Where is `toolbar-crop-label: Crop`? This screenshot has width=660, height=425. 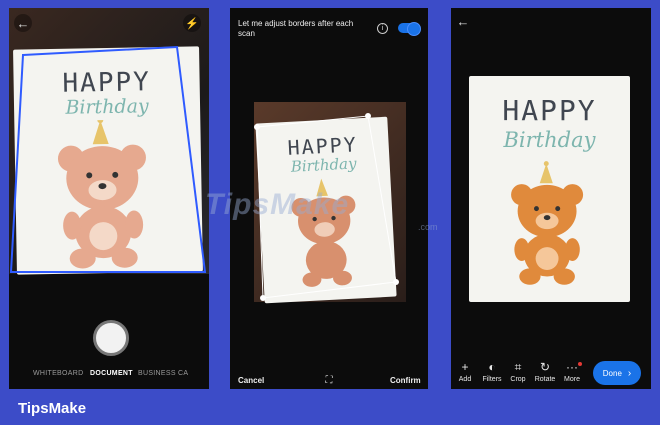
toolbar-crop-label: Crop is located at coordinates (518, 379).